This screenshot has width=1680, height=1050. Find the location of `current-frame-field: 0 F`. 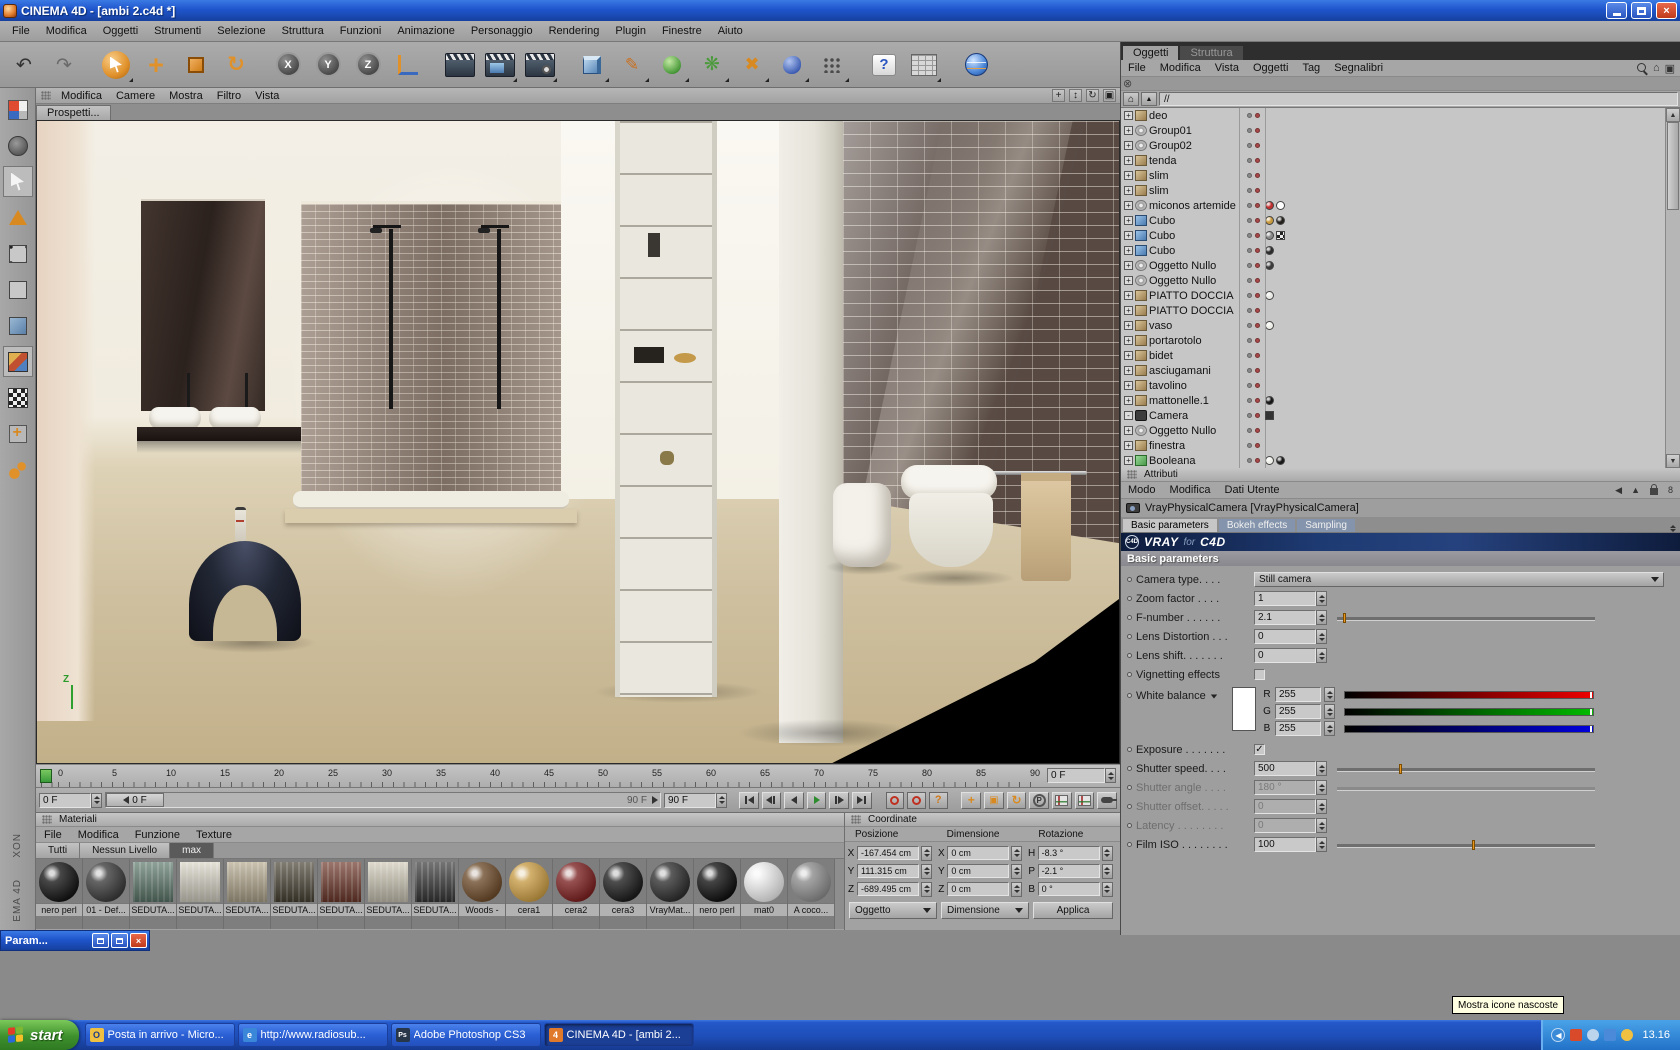

current-frame-field: 0 F is located at coordinates (1081, 775).